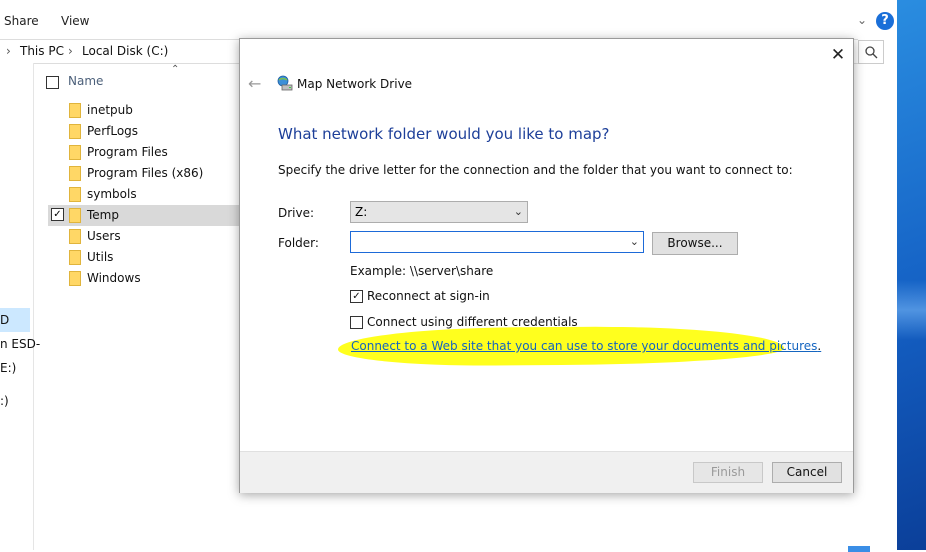 This screenshot has height=552, width=926. What do you see at coordinates (112, 194) in the screenshot?
I see `file-name: symbols` at bounding box center [112, 194].